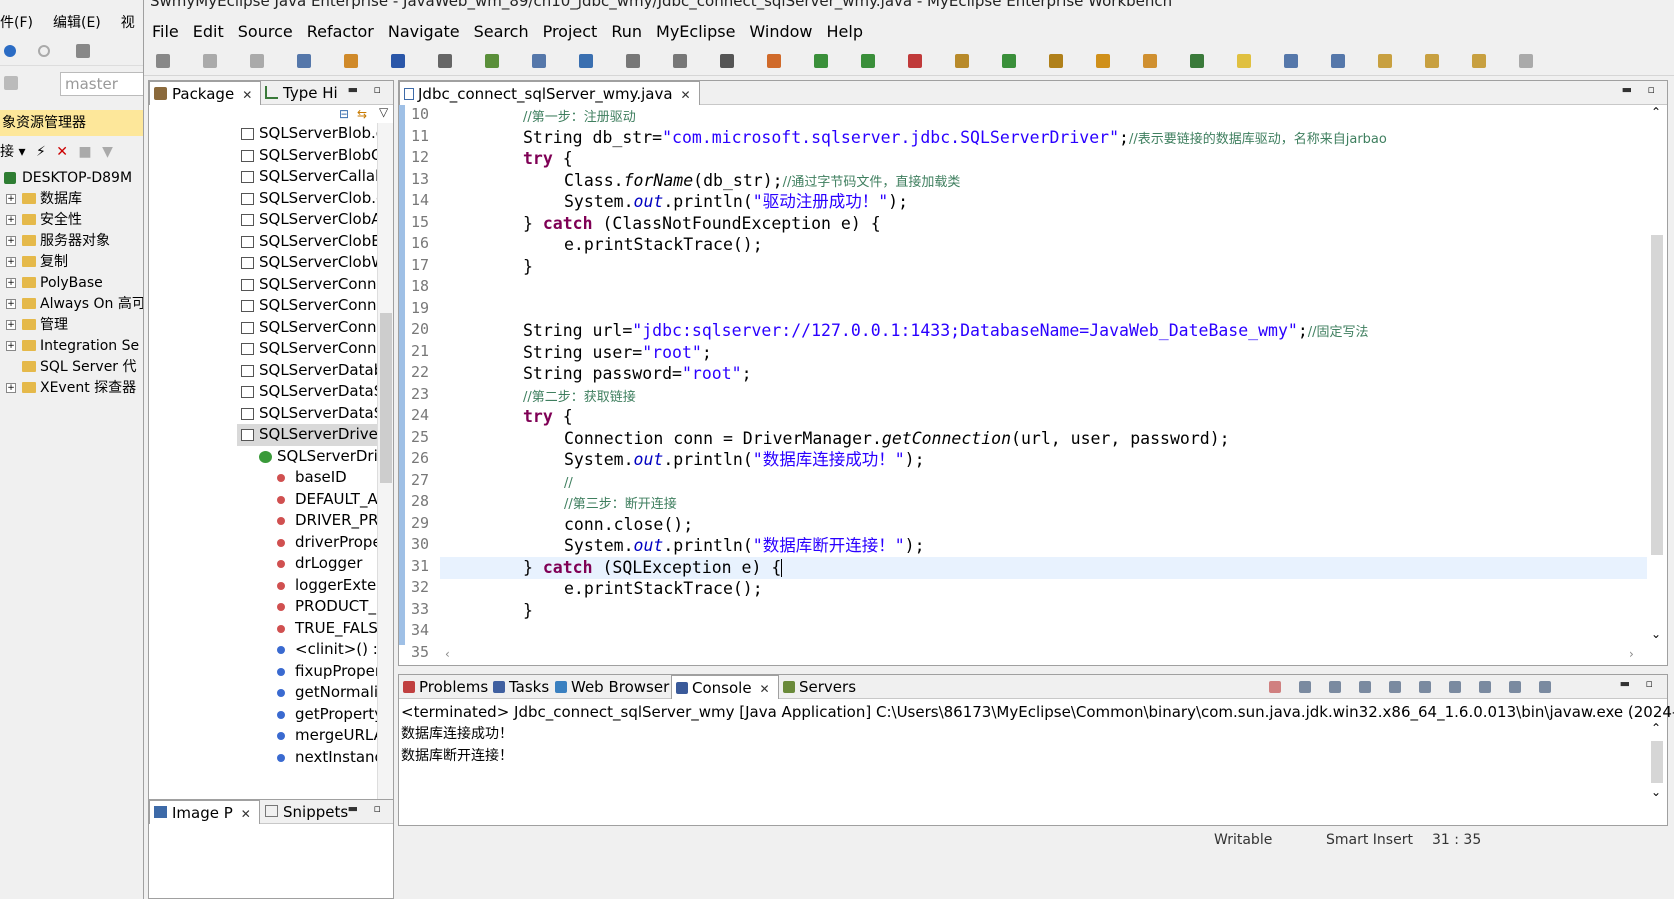 The image size is (1674, 899). Describe the element at coordinates (1432, 61) in the screenshot. I see `previous-edit-icon` at that location.